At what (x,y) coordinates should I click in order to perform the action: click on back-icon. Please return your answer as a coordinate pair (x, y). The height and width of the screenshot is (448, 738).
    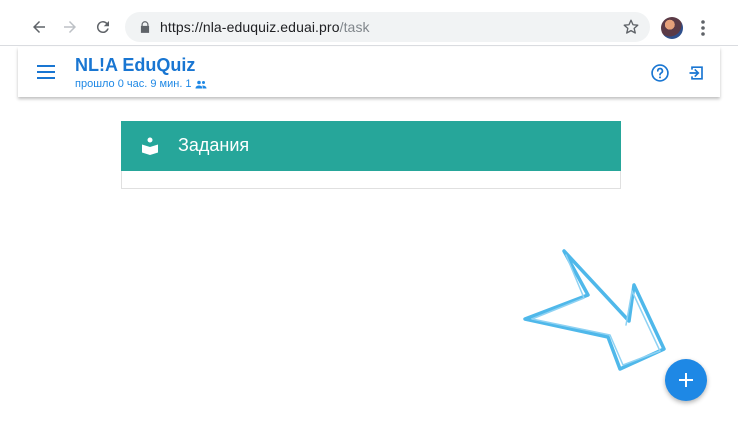
    Looking at the image, I should click on (39, 27).